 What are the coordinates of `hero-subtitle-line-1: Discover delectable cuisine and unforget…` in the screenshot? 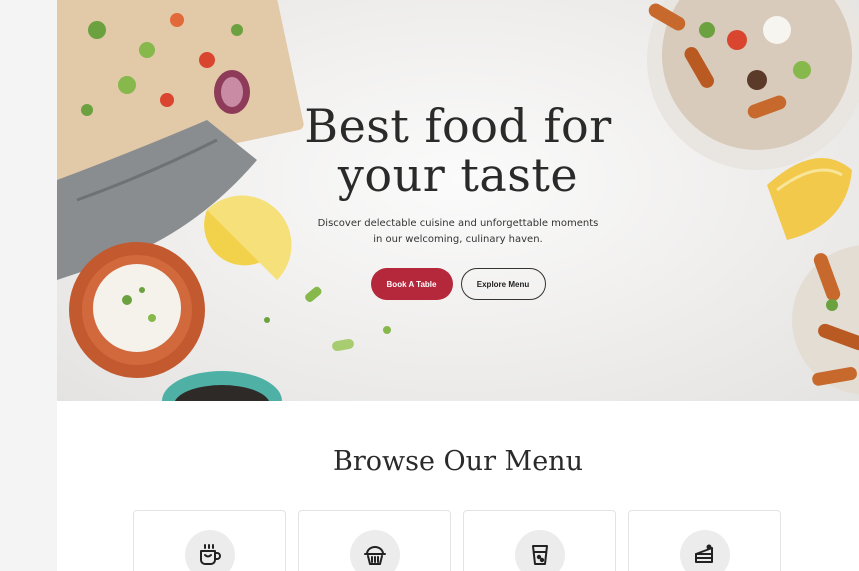 It's located at (458, 223).